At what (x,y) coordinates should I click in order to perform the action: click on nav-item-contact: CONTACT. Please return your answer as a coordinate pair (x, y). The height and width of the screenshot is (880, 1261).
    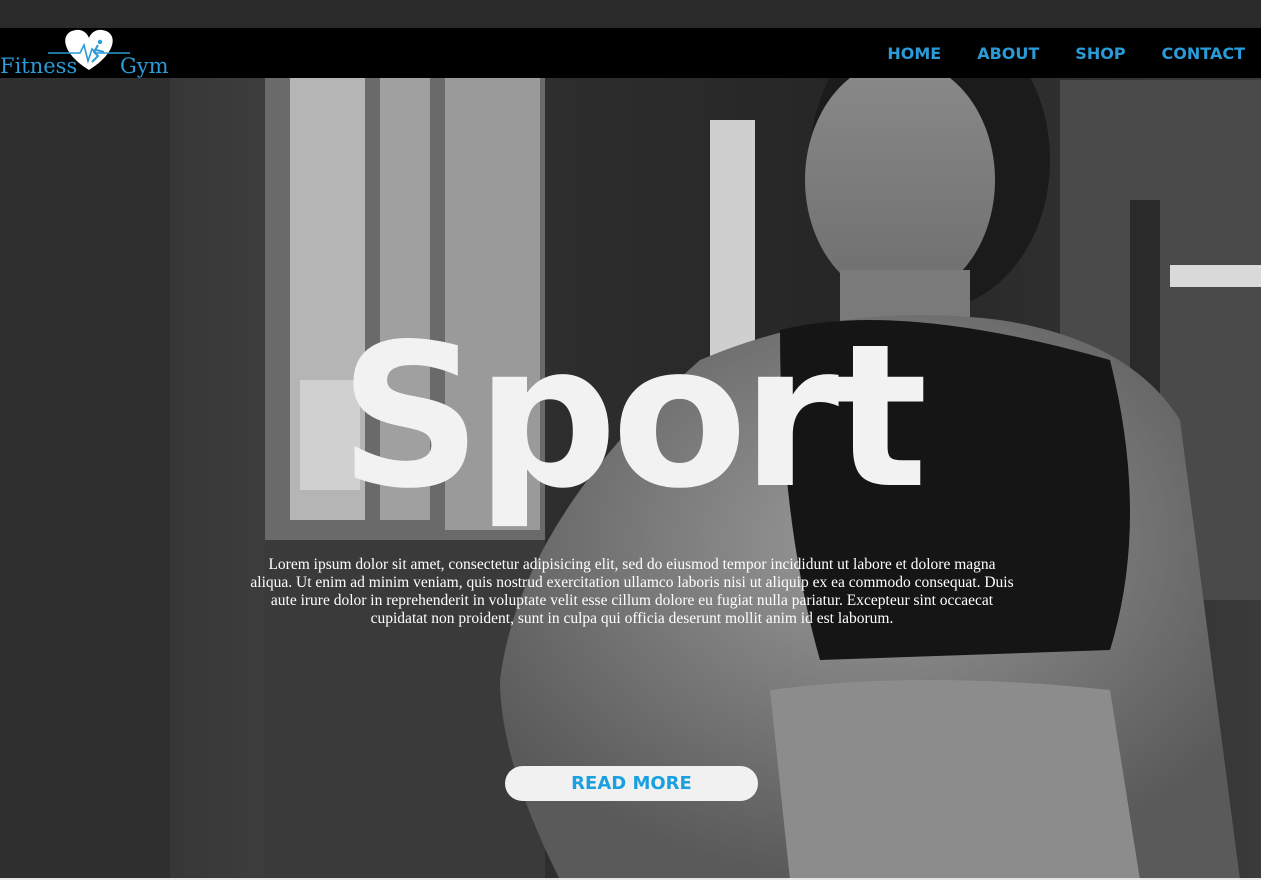
    Looking at the image, I should click on (1203, 53).